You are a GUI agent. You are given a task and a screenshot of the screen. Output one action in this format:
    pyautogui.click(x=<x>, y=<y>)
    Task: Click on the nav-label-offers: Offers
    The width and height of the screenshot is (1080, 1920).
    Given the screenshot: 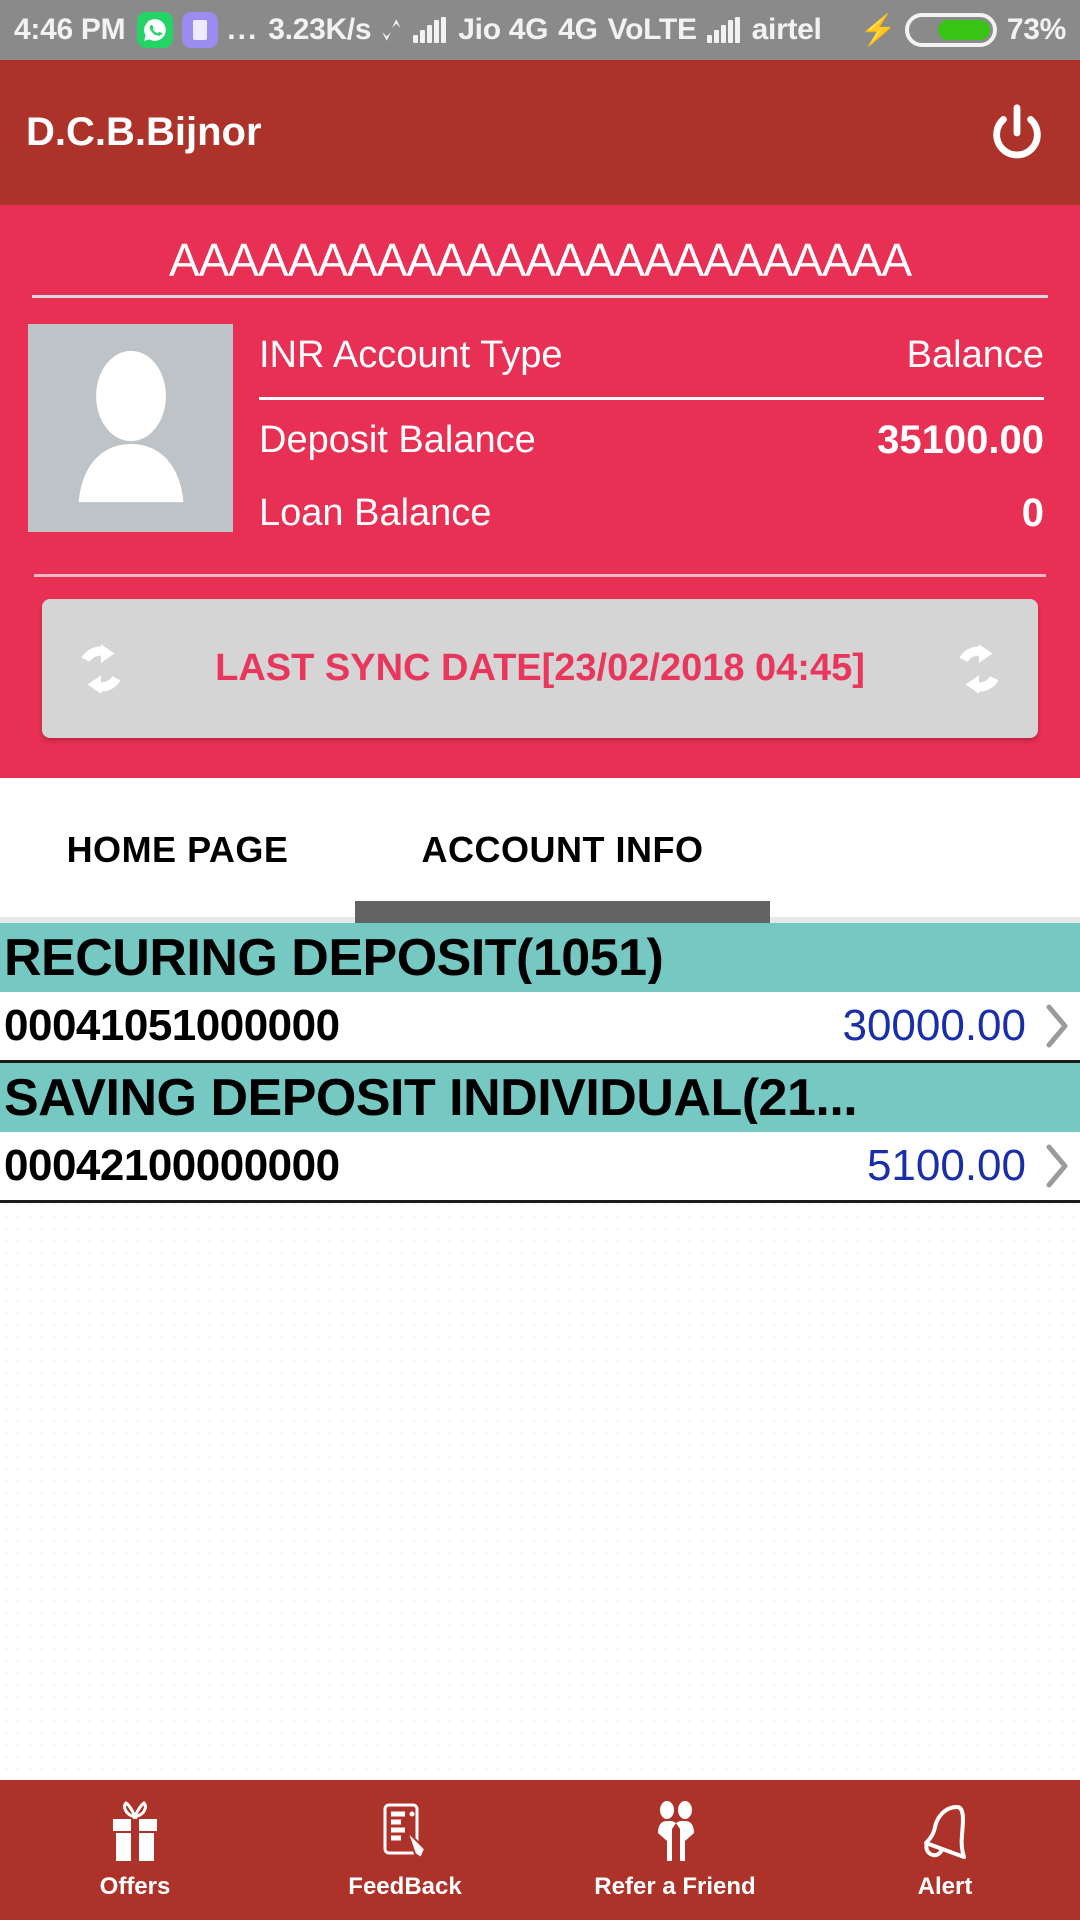 What is the action you would take?
    pyautogui.click(x=135, y=1886)
    